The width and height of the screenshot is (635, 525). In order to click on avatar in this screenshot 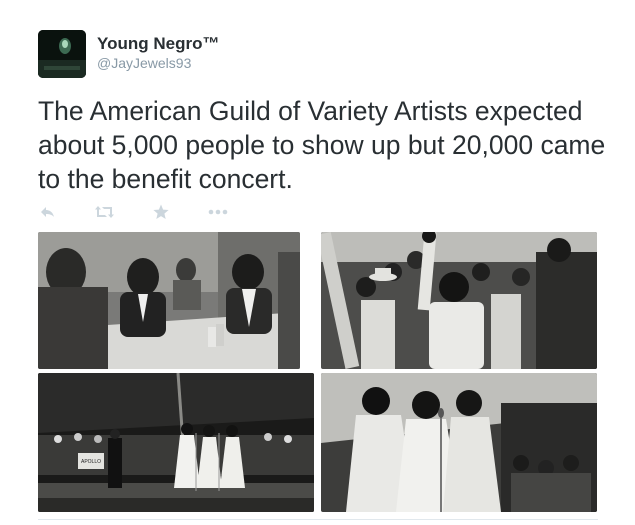, I will do `click(62, 54)`.